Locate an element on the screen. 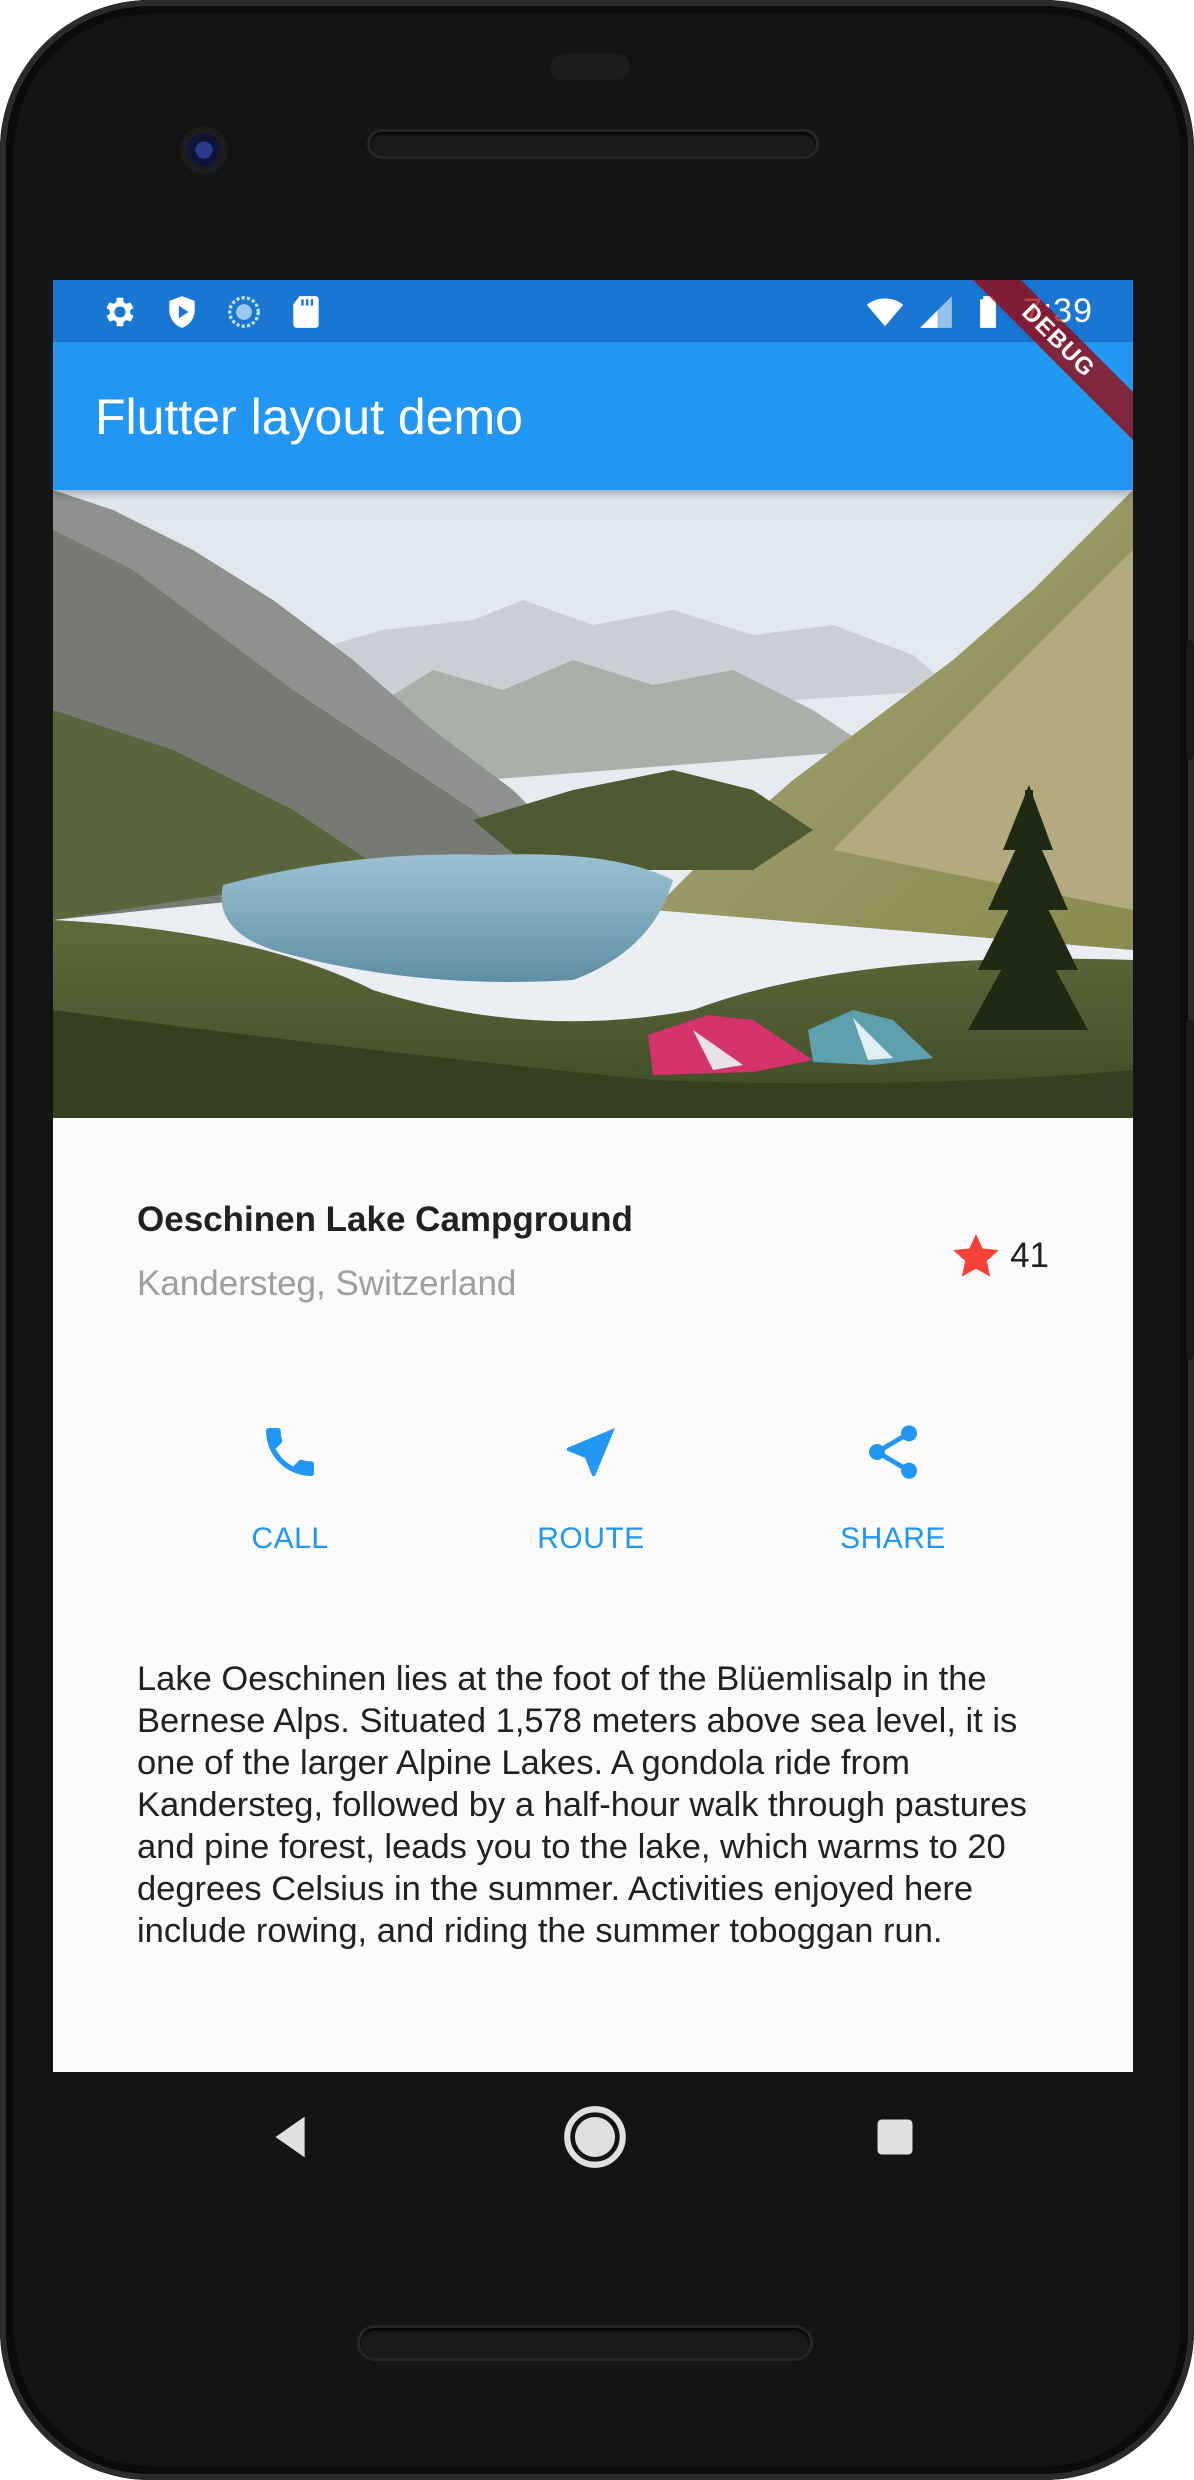 The height and width of the screenshot is (2480, 1194). route-button: ROUTE is located at coordinates (591, 1500).